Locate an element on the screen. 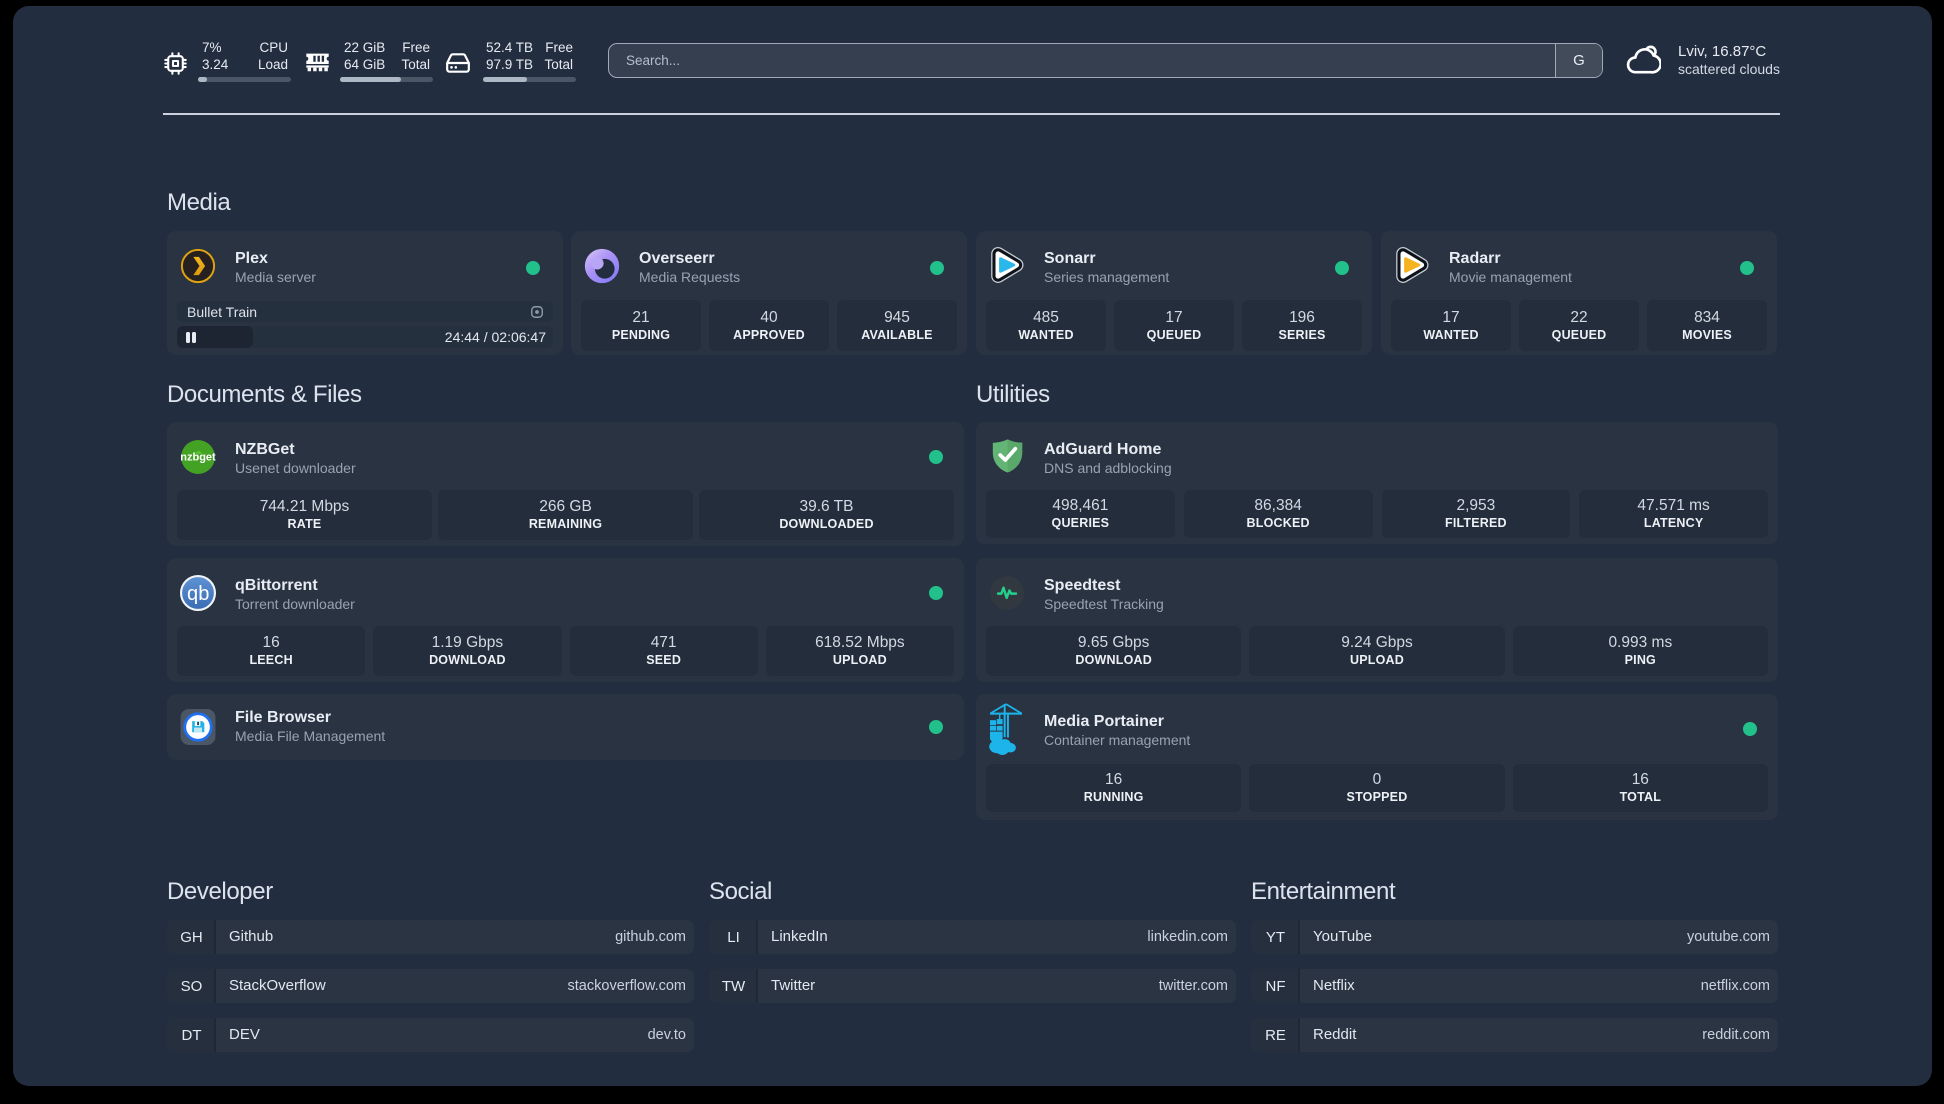 The image size is (1944, 1104). svg-text: qb is located at coordinates (198, 594).